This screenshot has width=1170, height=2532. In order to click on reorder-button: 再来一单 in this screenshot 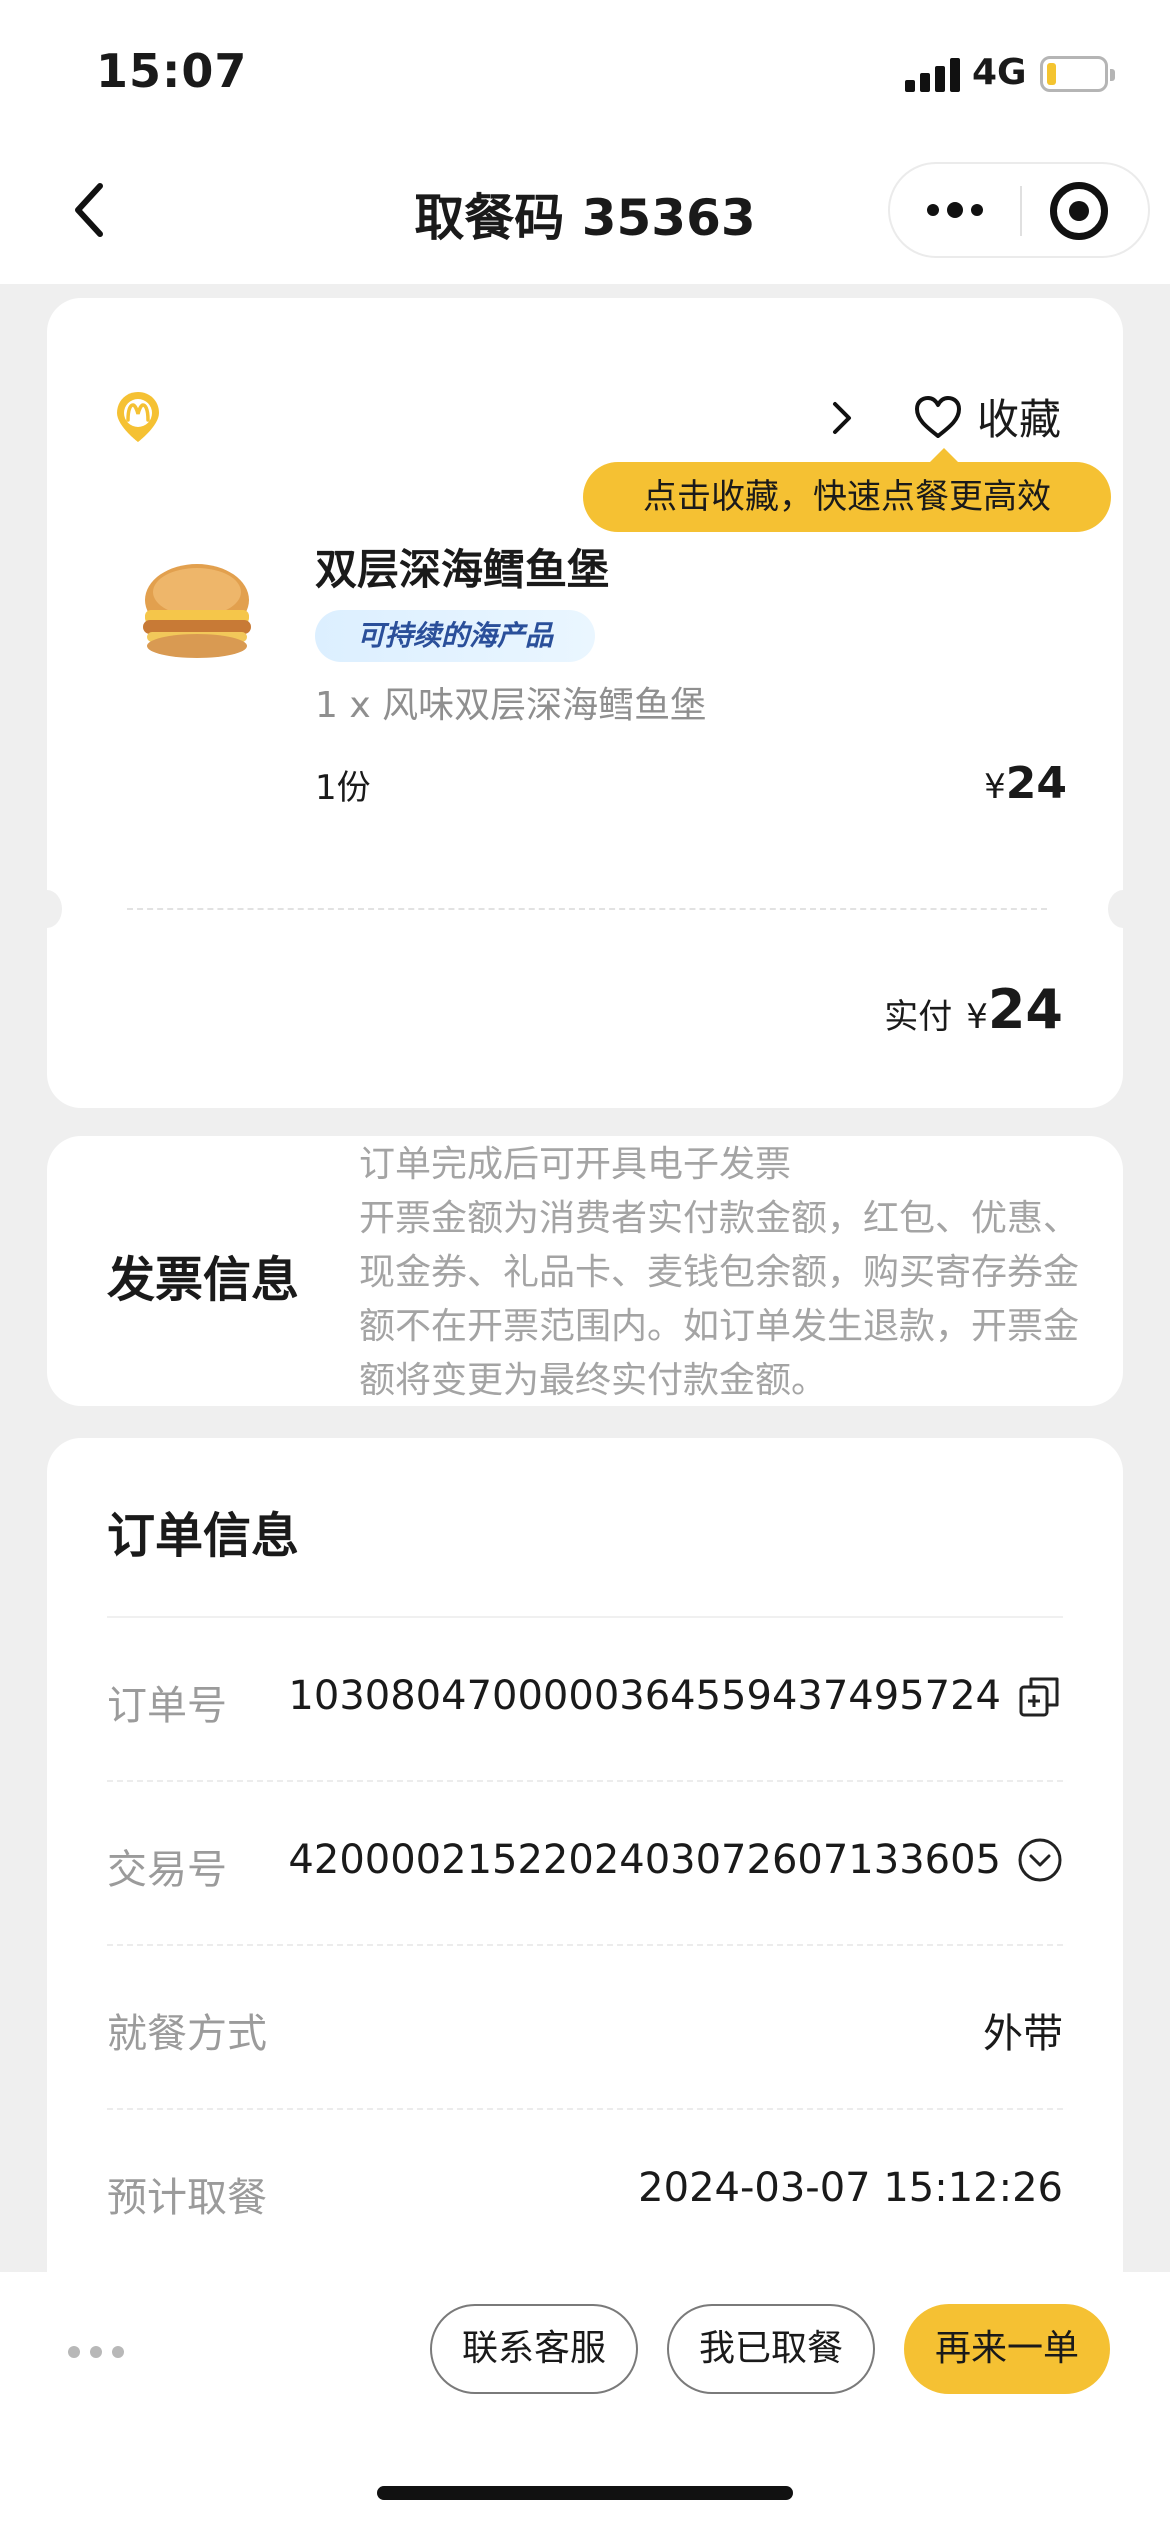, I will do `click(1007, 2349)`.